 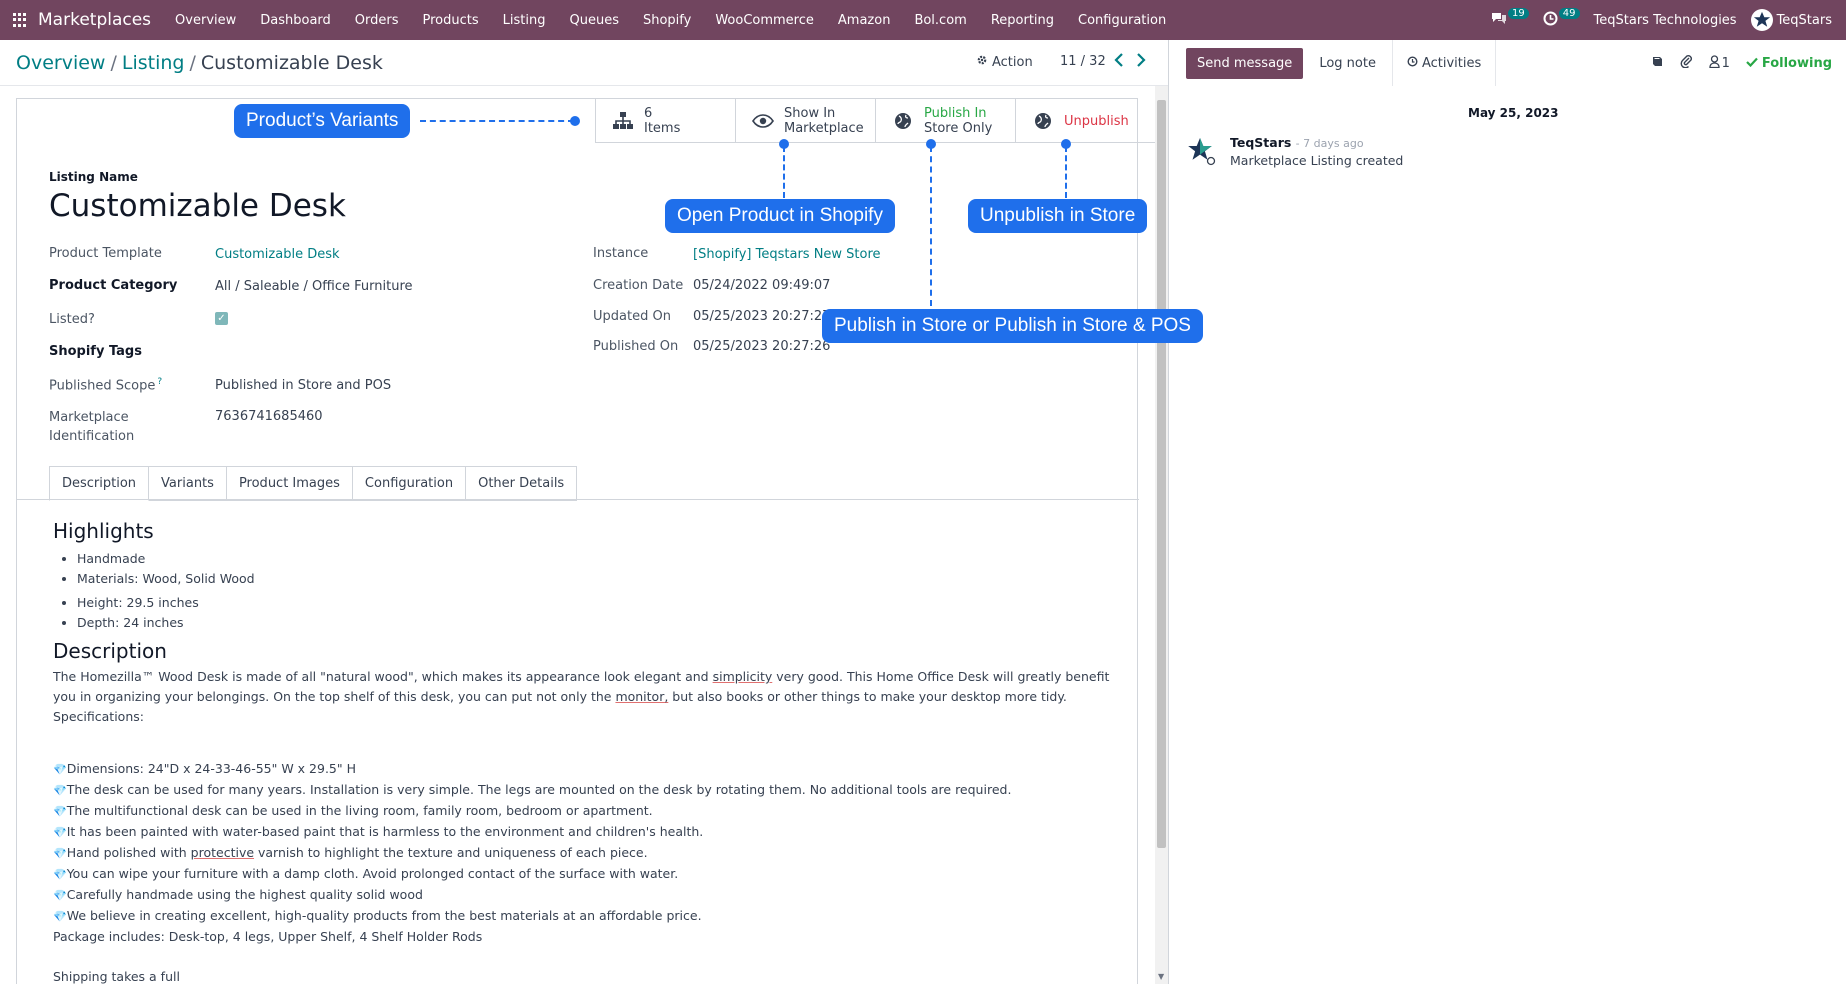 I want to click on para-part-underlined: simplicity, so click(x=742, y=676).